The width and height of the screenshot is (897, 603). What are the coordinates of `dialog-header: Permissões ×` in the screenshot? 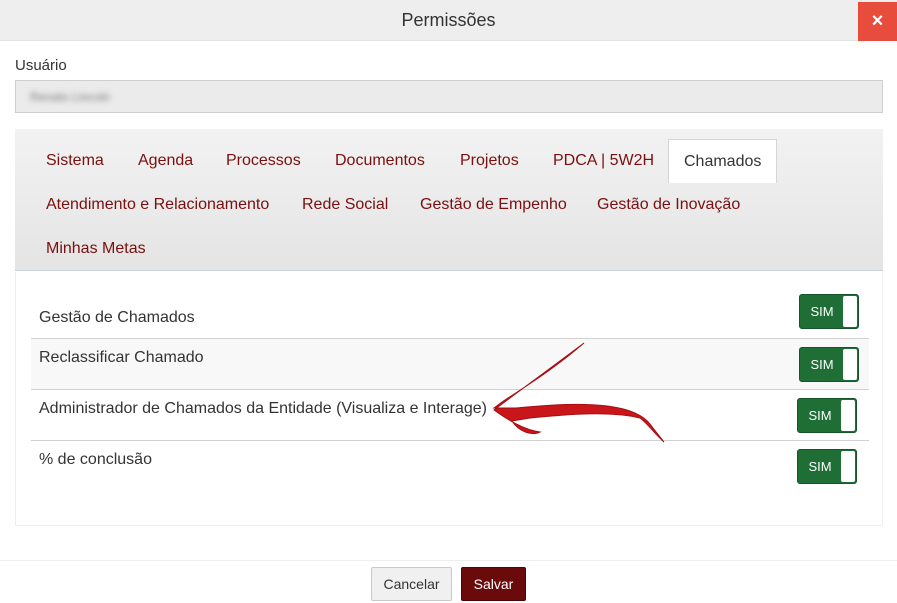 It's located at (448, 20).